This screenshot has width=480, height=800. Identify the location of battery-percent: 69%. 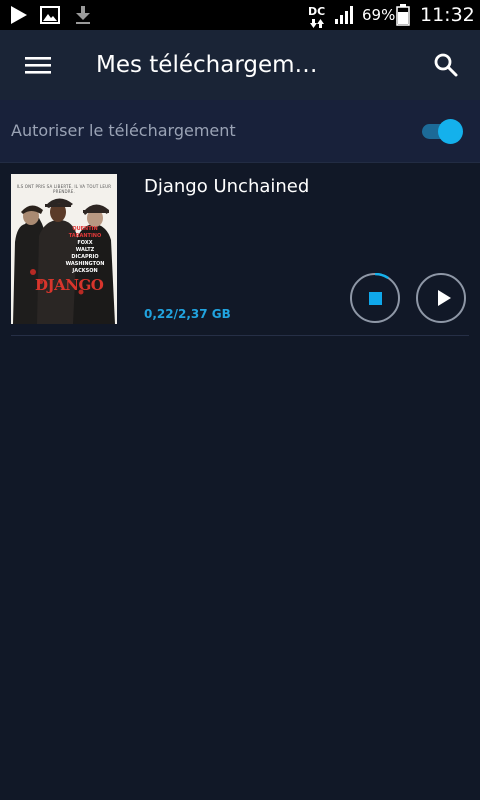
(379, 15).